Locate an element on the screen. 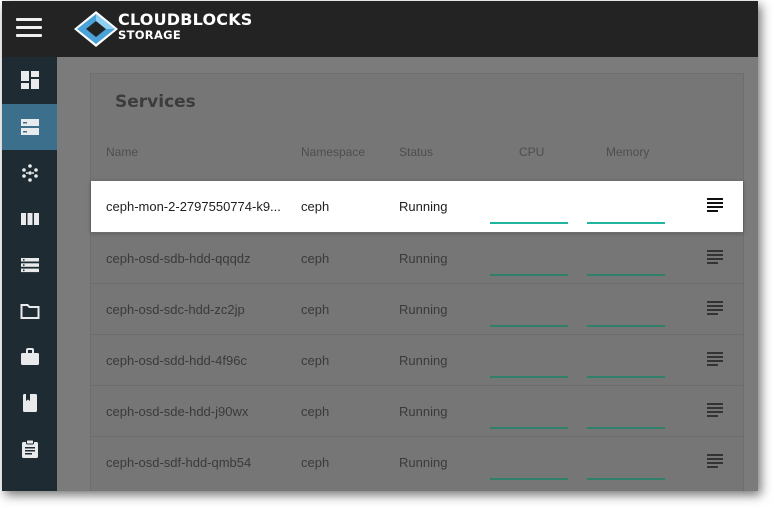  sidebar-item-storage is located at coordinates (29, 127).